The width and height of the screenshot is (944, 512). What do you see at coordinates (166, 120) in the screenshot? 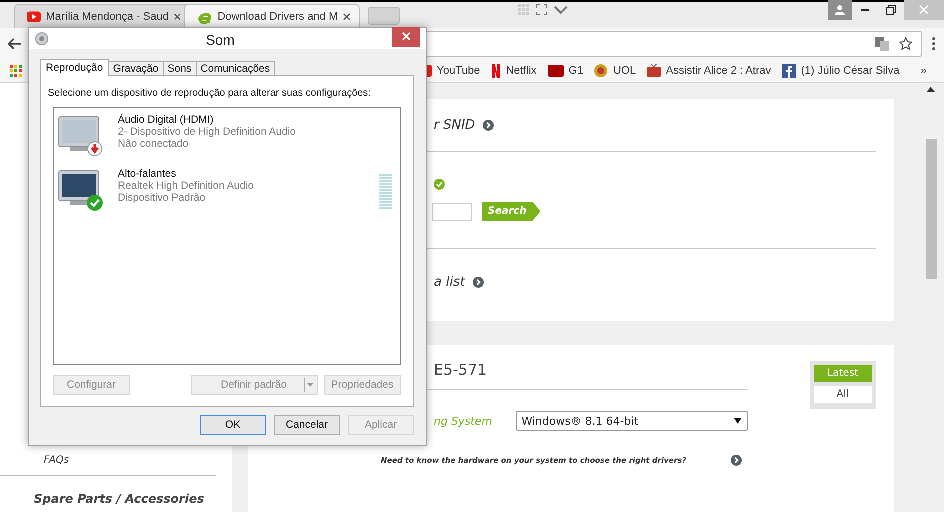
I see `device-name: Áudio Digital (HDMI)` at bounding box center [166, 120].